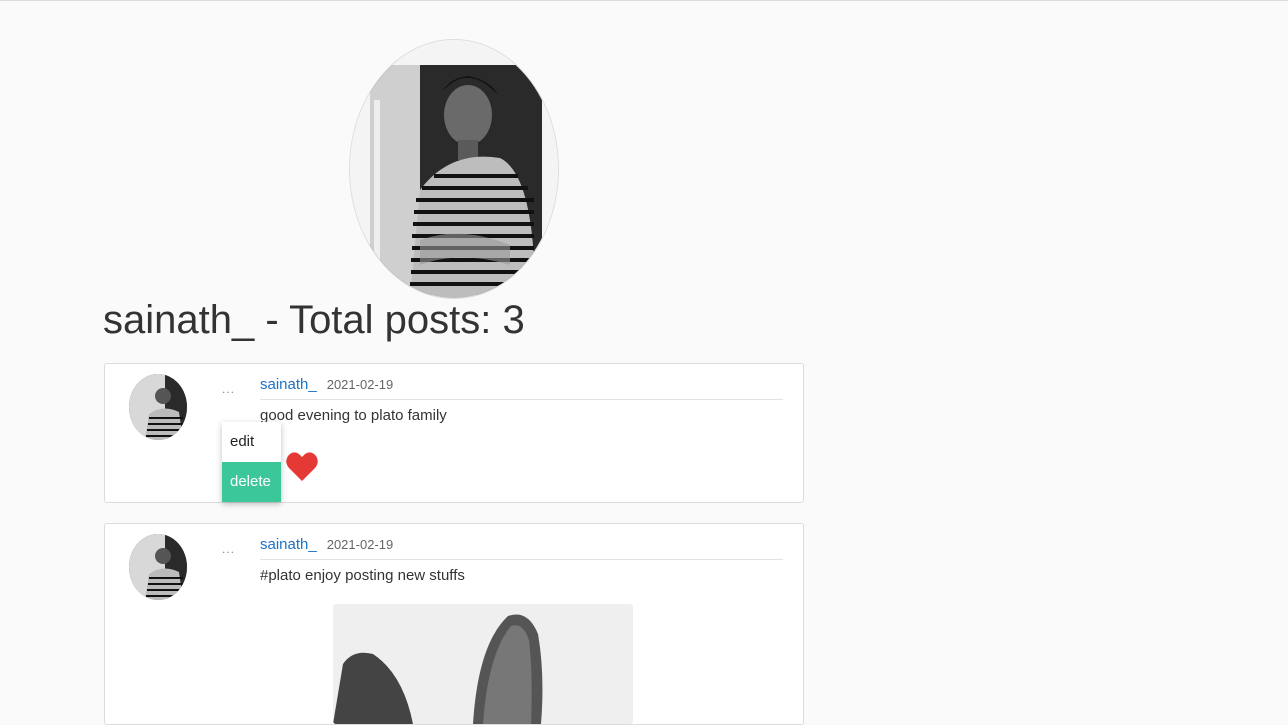 The image size is (1288, 725). What do you see at coordinates (179, 320) in the screenshot?
I see `title-username: sainath_` at bounding box center [179, 320].